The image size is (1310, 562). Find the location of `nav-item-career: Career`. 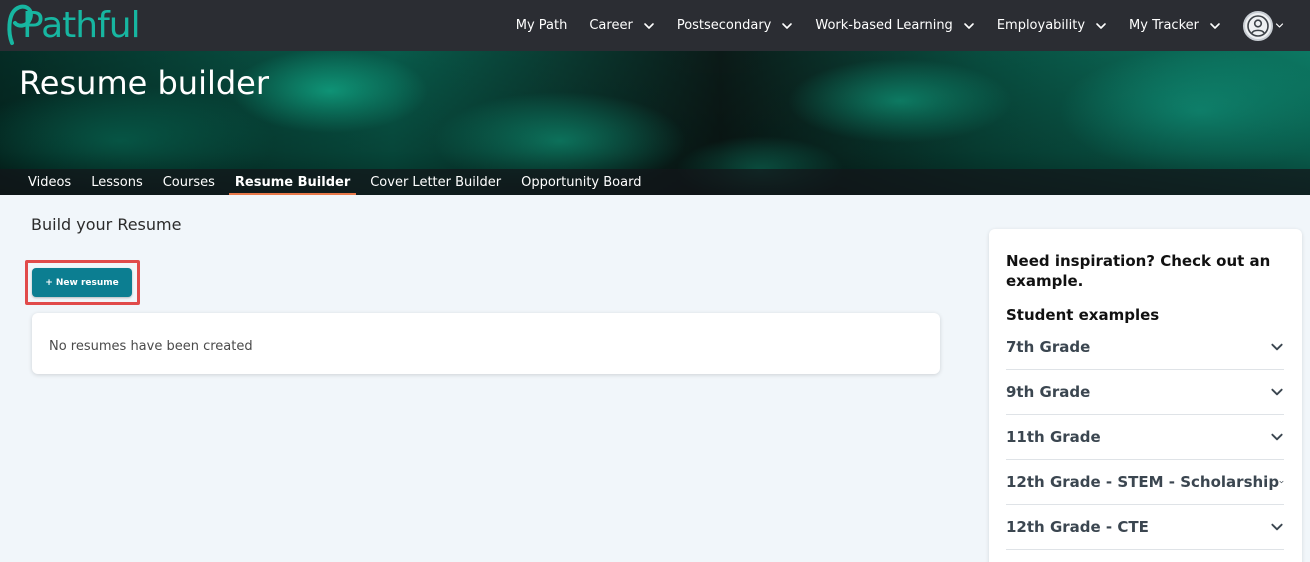

nav-item-career: Career is located at coordinates (621, 25).